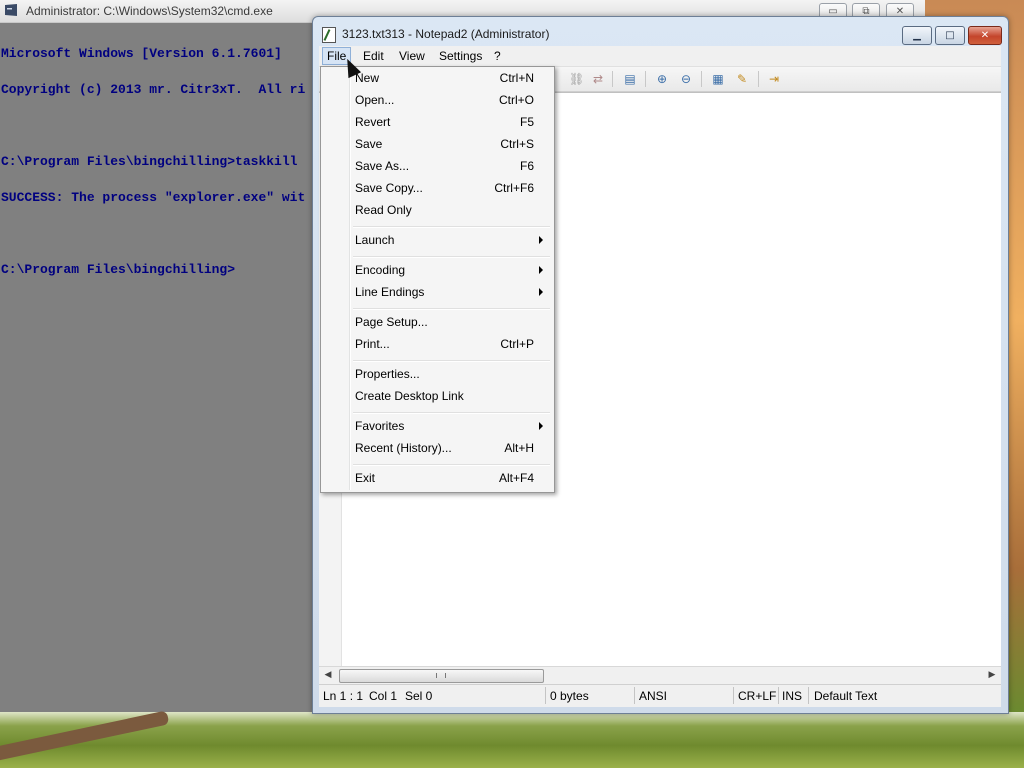 The image size is (1024, 768). What do you see at coordinates (390, 292) in the screenshot?
I see `menu-item-label: Line Endings` at bounding box center [390, 292].